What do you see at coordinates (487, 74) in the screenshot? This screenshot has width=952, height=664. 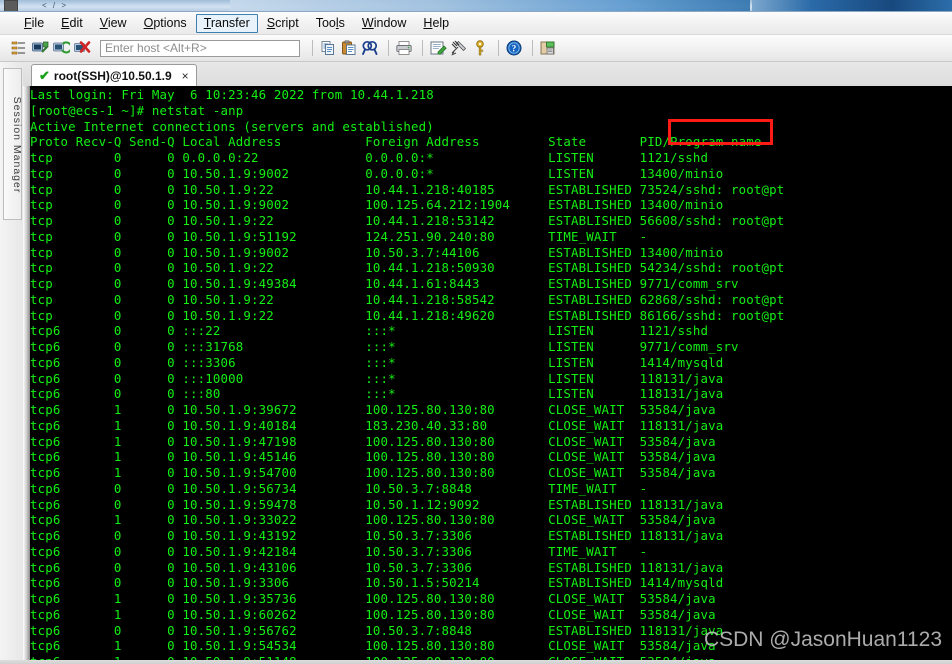 I see `session-tab-bar: ✔ root(SSH)@10.50.1.9 ×` at bounding box center [487, 74].